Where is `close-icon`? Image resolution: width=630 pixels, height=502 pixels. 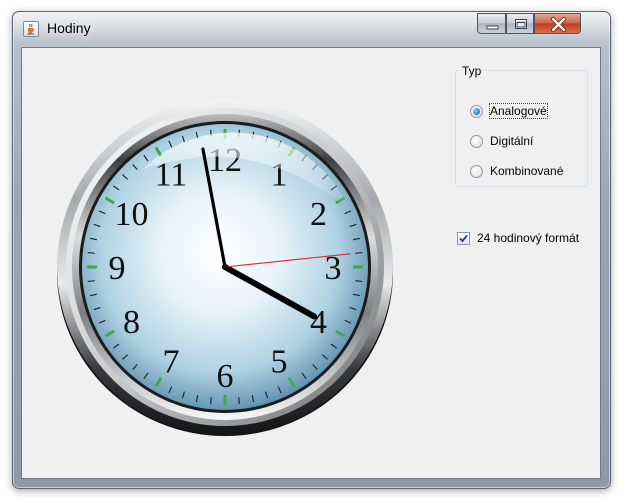
close-icon is located at coordinates (558, 24).